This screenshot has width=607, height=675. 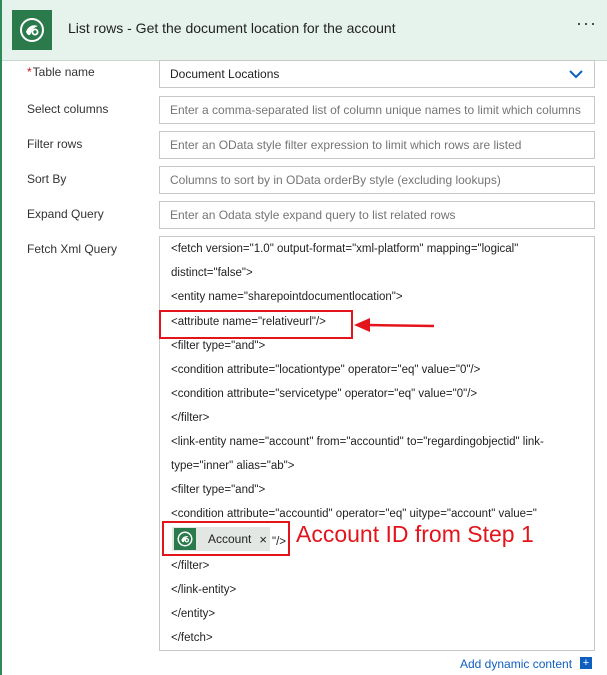 What do you see at coordinates (586, 23) in the screenshot?
I see `ellipsis-icon: ···` at bounding box center [586, 23].